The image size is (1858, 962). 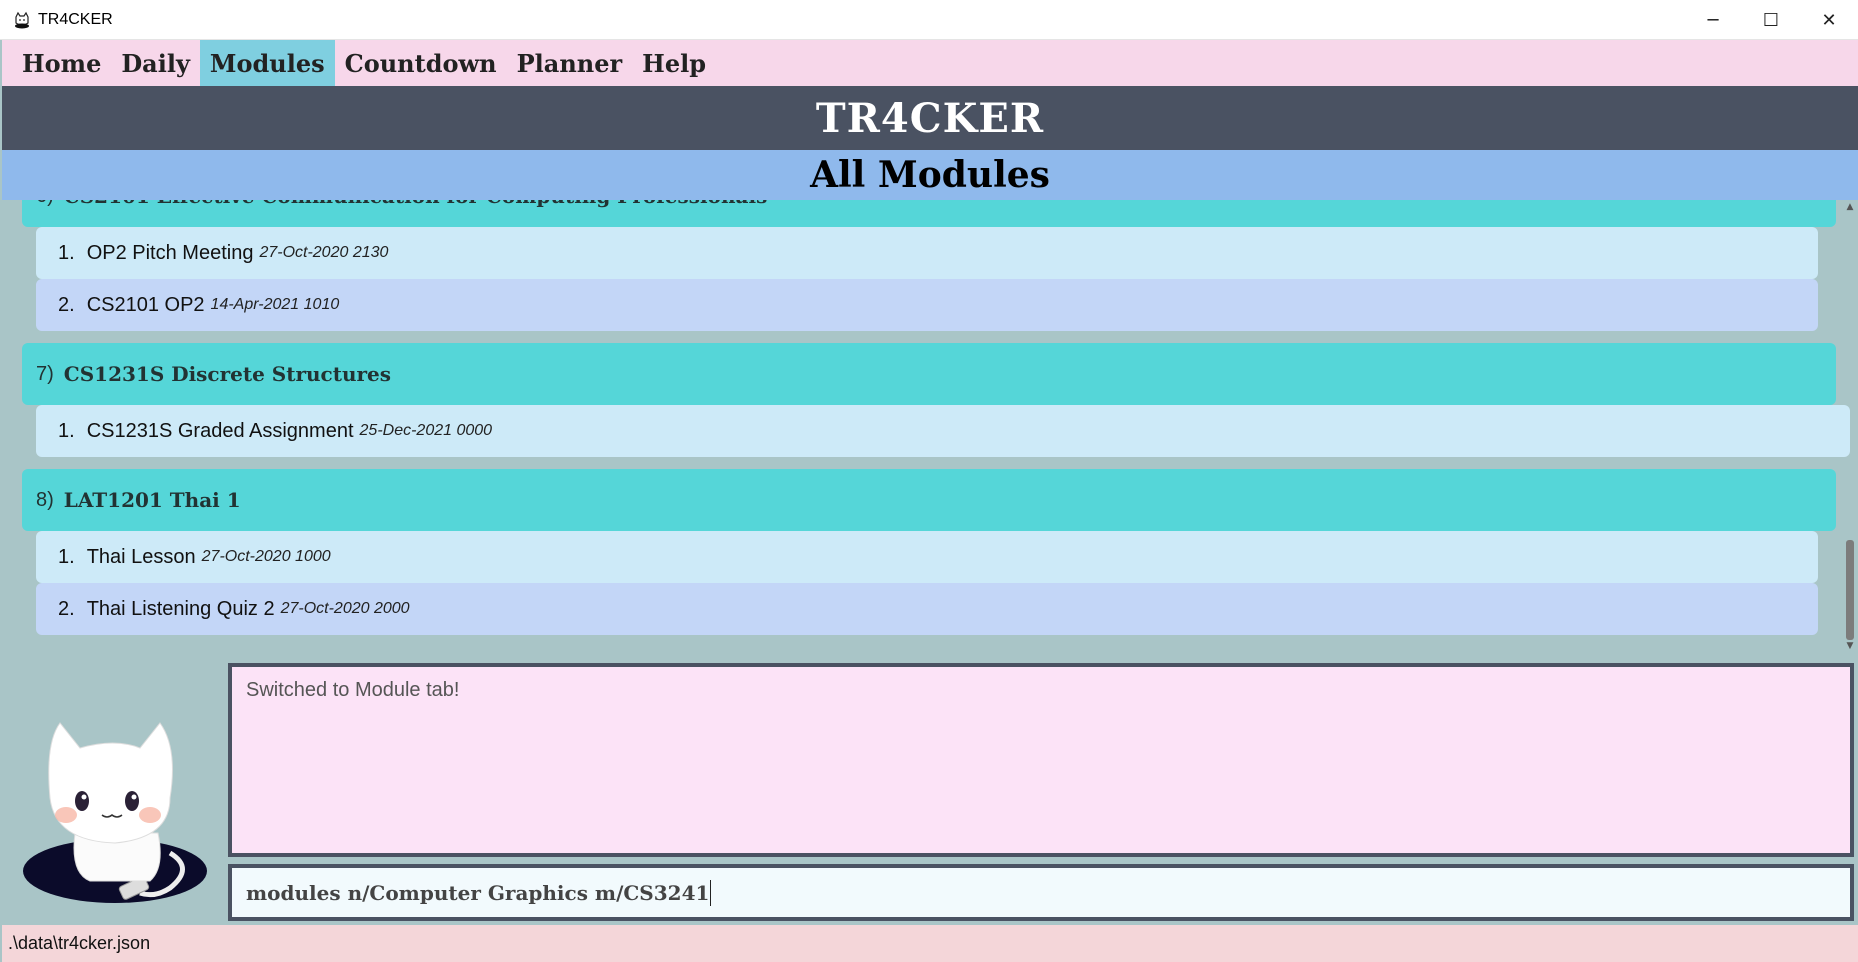 I want to click on task-date: 27-Oct-2020 2000, so click(x=345, y=608).